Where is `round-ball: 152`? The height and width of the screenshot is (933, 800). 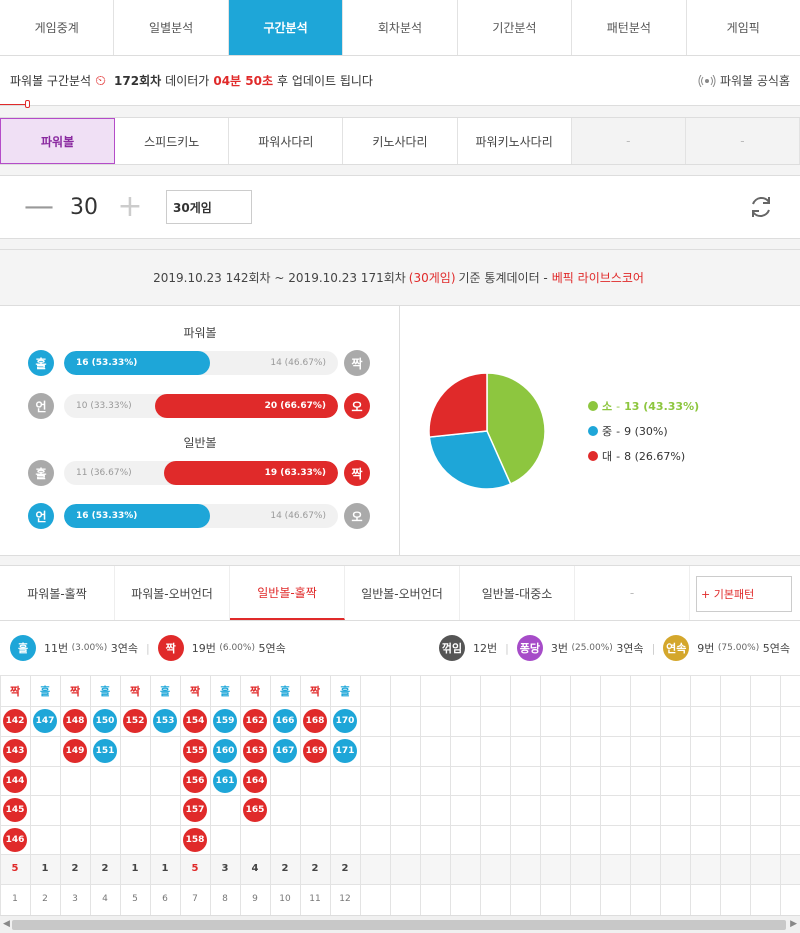 round-ball: 152 is located at coordinates (135, 721).